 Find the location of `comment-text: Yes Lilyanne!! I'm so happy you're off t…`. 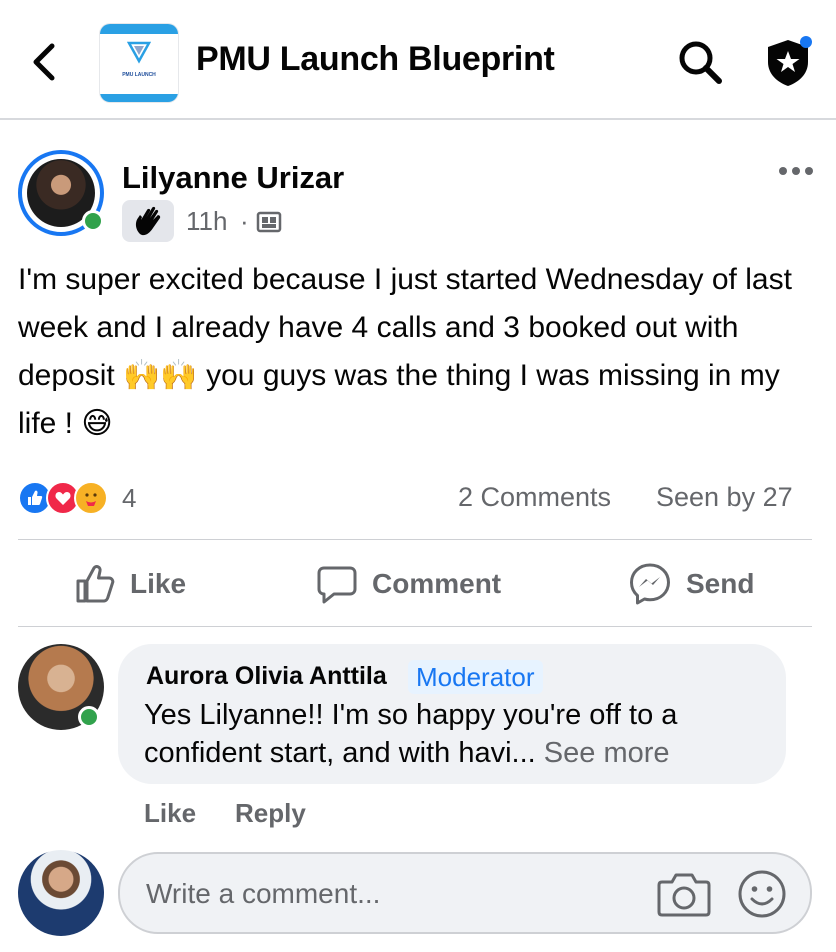

comment-text: Yes Lilyanne!! I'm so happy you're off t… is located at coordinates (454, 734).